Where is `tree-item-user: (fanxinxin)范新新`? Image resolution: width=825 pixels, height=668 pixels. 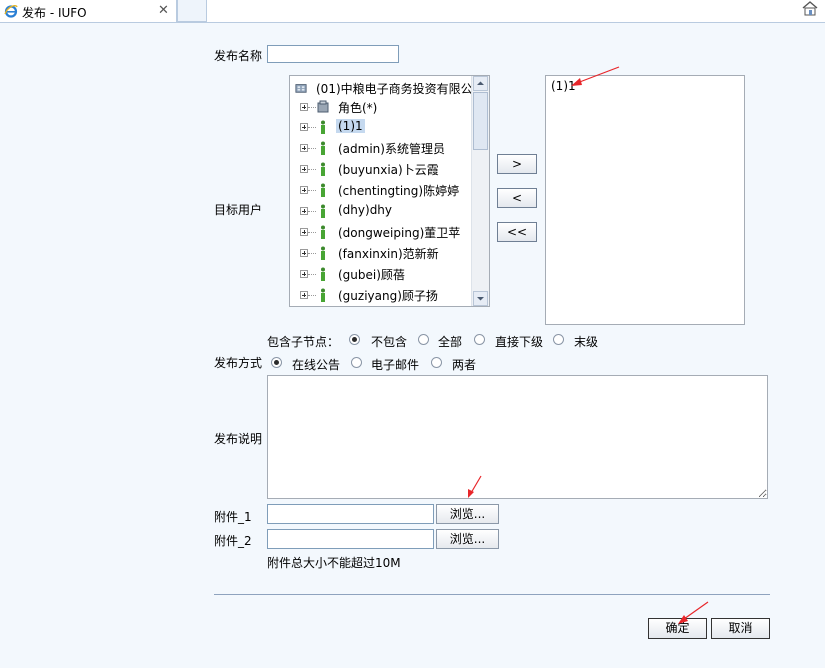 tree-item-user: (fanxinxin)范新新 is located at coordinates (381, 253).